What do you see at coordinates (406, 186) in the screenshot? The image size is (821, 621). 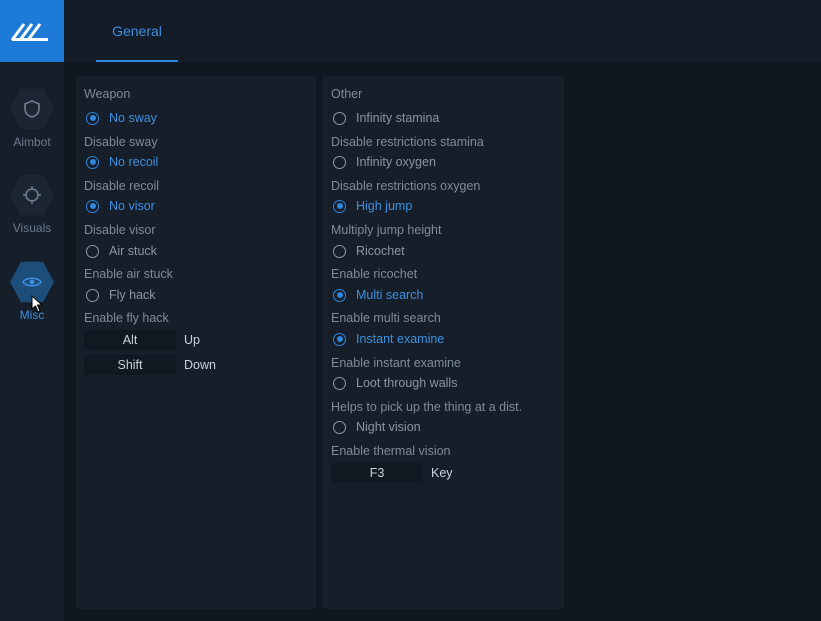 I see `option-description: Disable restrictions oxygen` at bounding box center [406, 186].